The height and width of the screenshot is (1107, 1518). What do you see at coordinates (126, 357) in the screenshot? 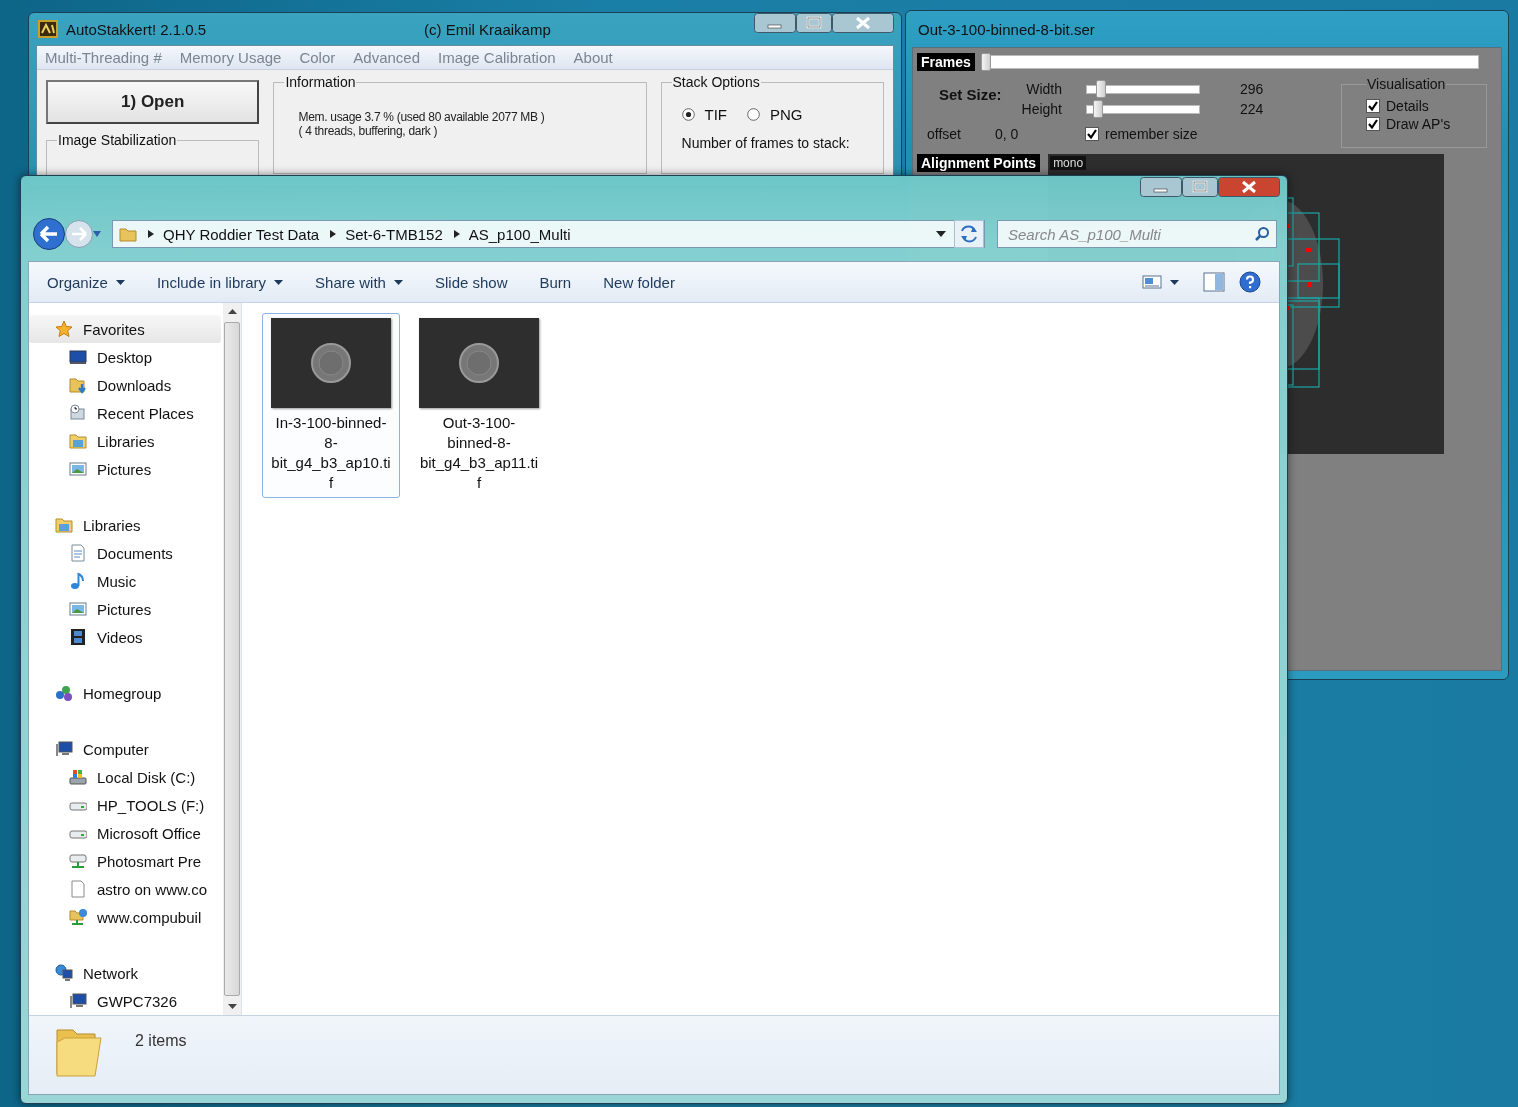
I see `nav-item: Desktop` at bounding box center [126, 357].